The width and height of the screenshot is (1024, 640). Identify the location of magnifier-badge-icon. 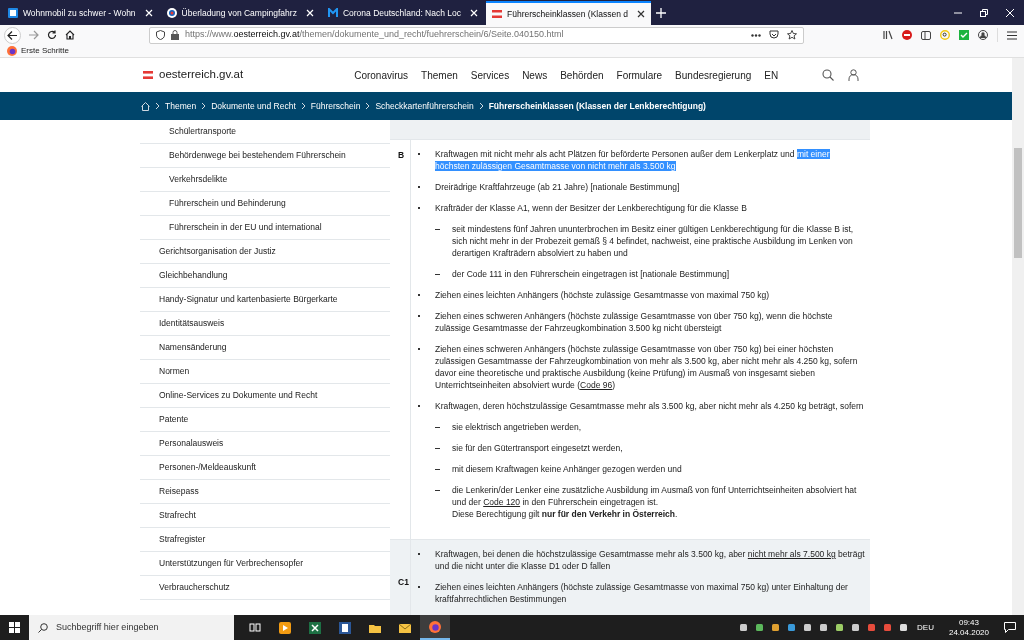
(945, 35).